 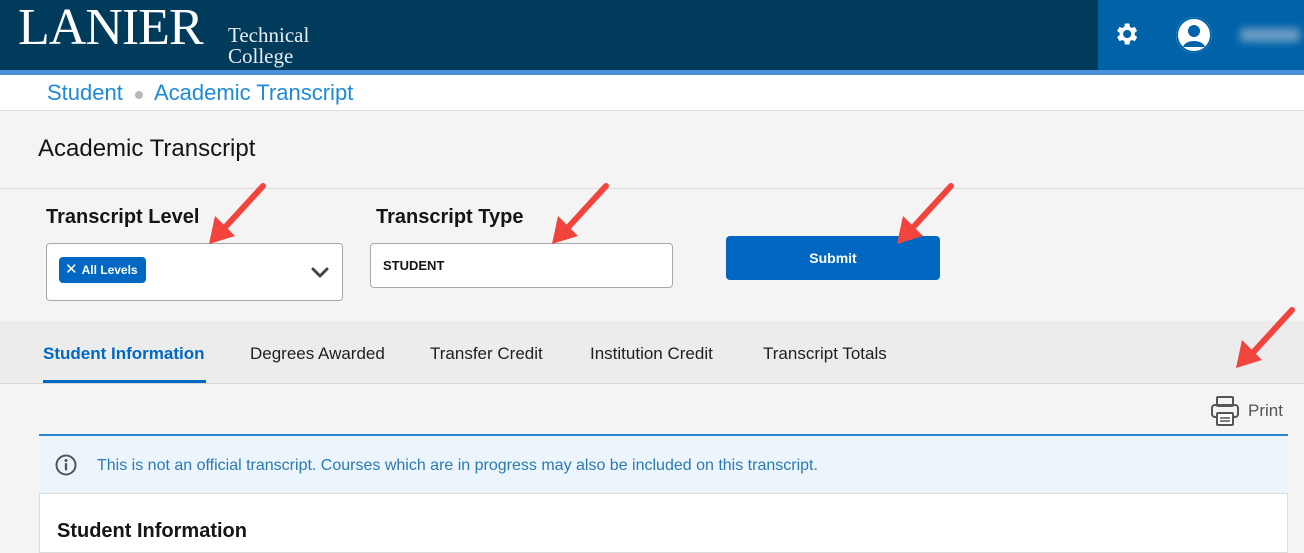 I want to click on breadcrumb-student: Student, so click(x=85, y=93).